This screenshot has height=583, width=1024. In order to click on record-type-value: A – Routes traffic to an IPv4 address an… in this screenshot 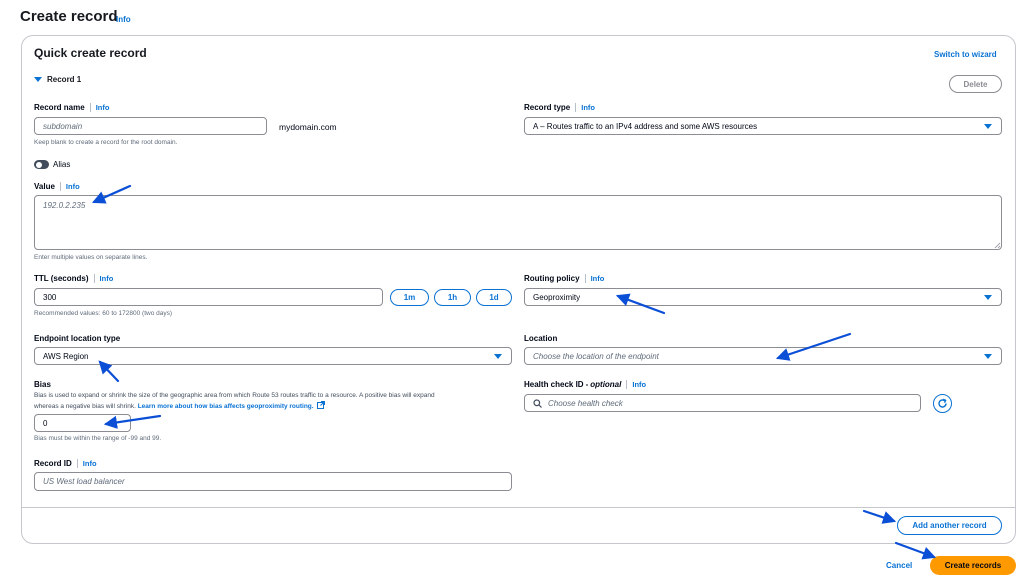, I will do `click(645, 126)`.